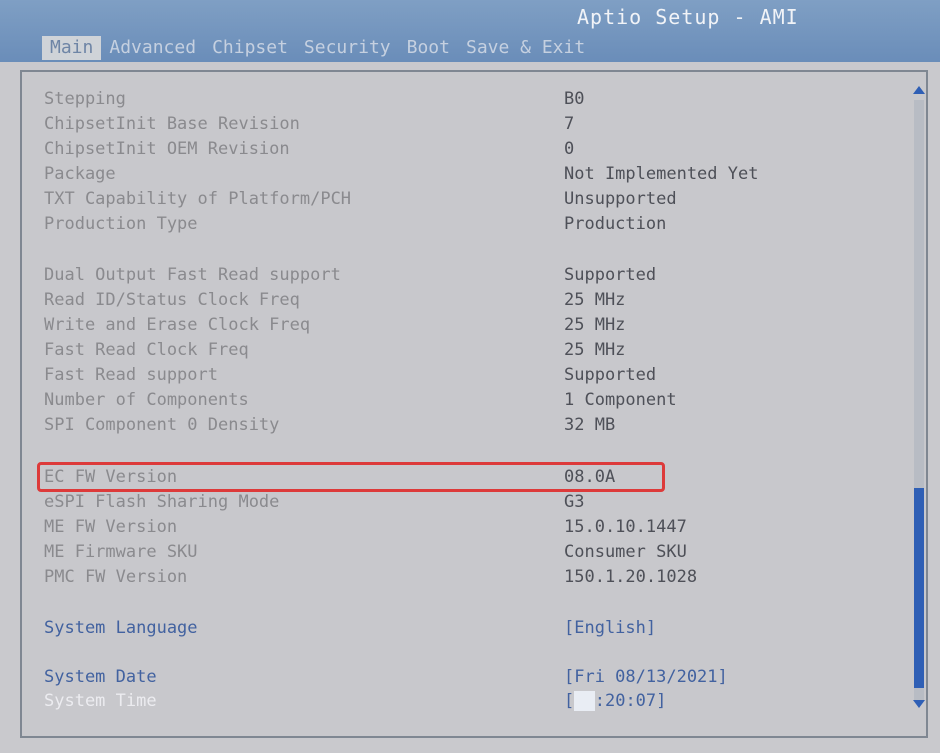  What do you see at coordinates (100, 701) in the screenshot?
I see `row-label: System Time` at bounding box center [100, 701].